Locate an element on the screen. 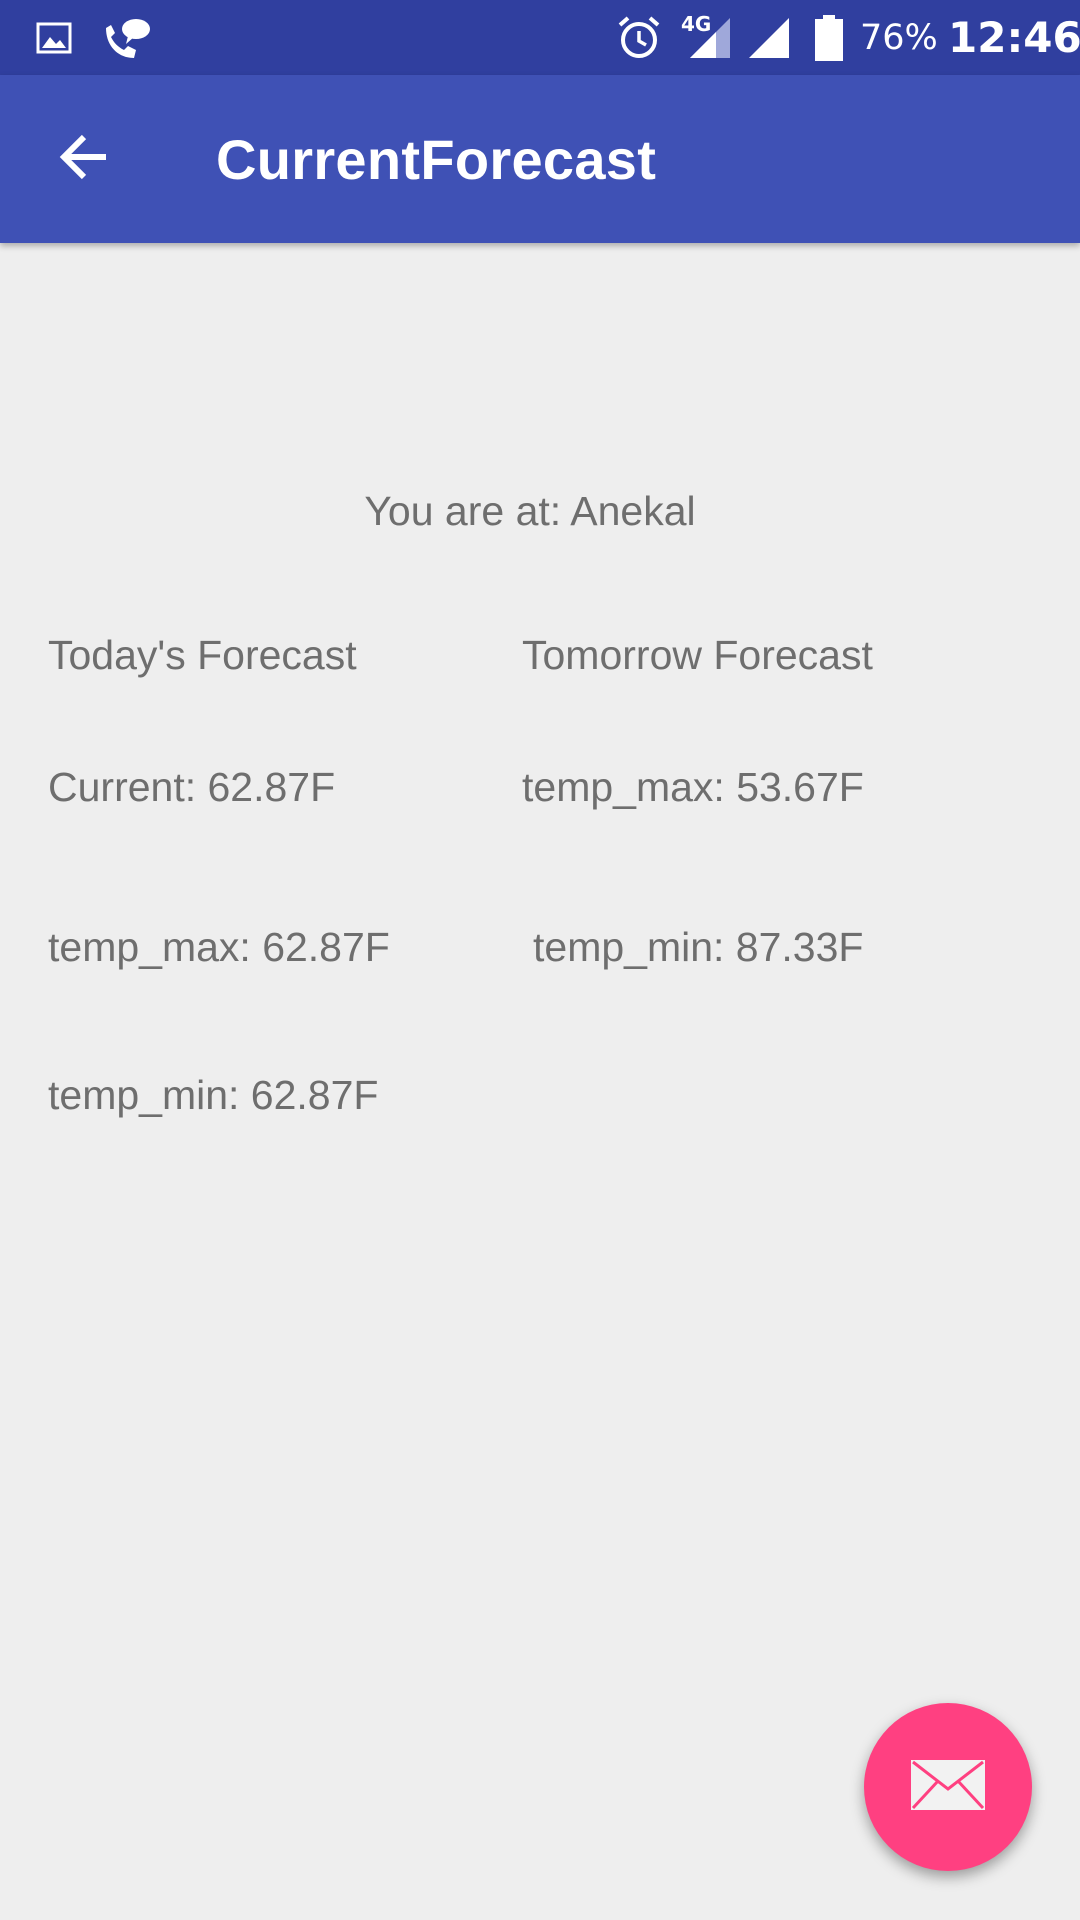  location-text: You are at: Anekal is located at coordinates (530, 511).